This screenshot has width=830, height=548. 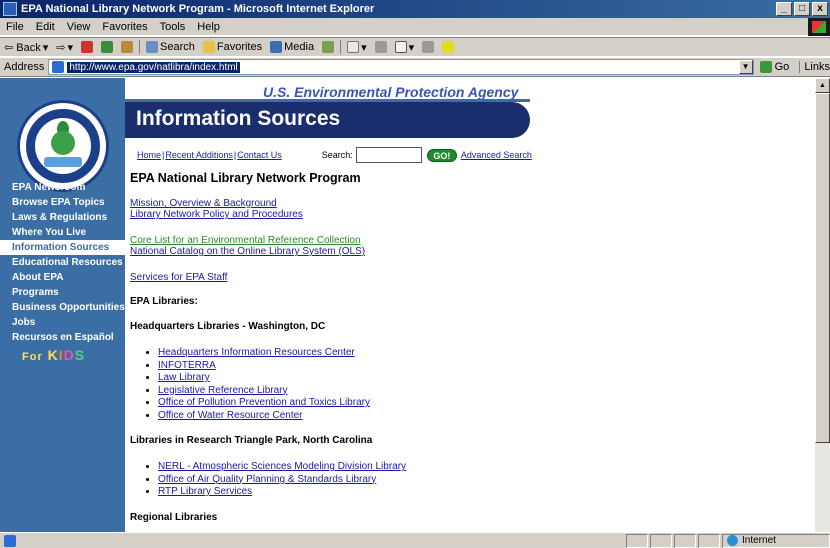 What do you see at coordinates (177, 47) in the screenshot?
I see `search-toolbar-label: Search` at bounding box center [177, 47].